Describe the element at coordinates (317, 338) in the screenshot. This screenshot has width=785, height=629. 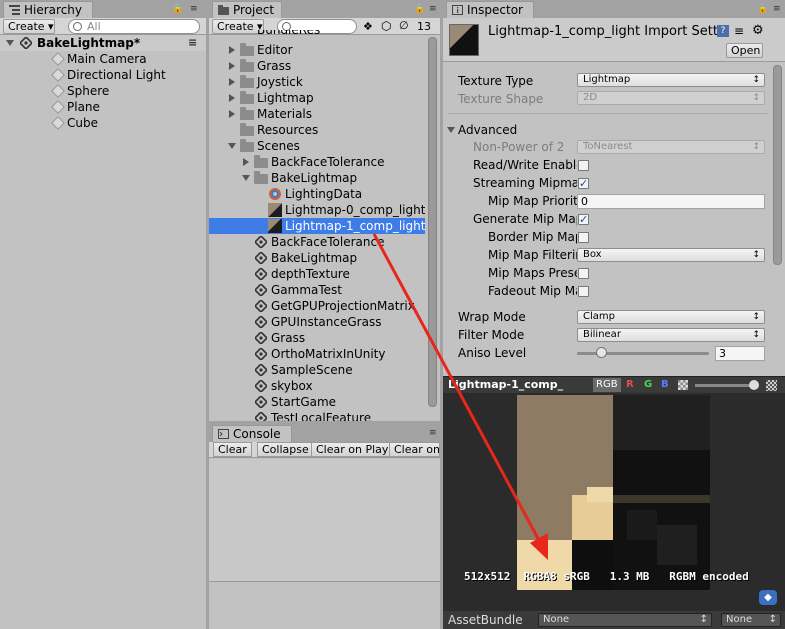
I see `project-scene: Grass` at that location.